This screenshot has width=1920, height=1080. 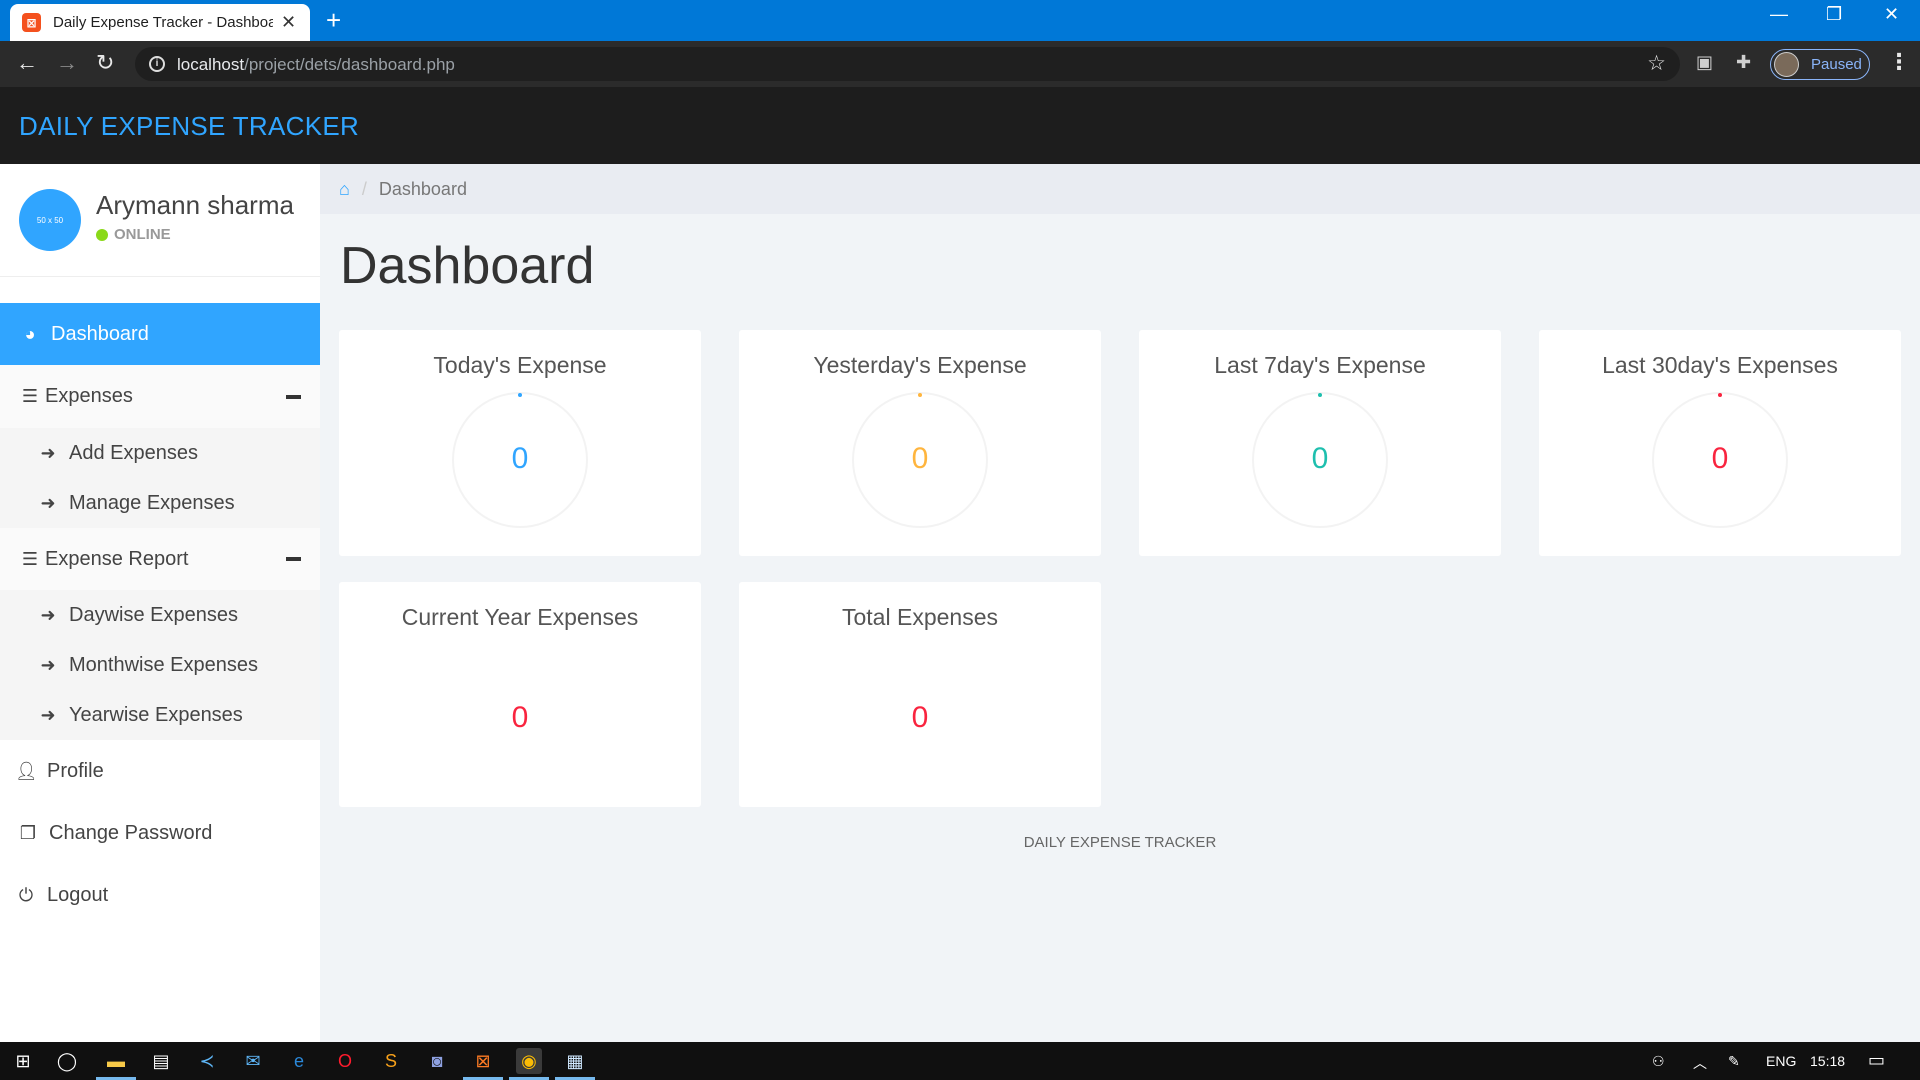 What do you see at coordinates (575, 1061) in the screenshot?
I see `notepad-icon: ▦` at bounding box center [575, 1061].